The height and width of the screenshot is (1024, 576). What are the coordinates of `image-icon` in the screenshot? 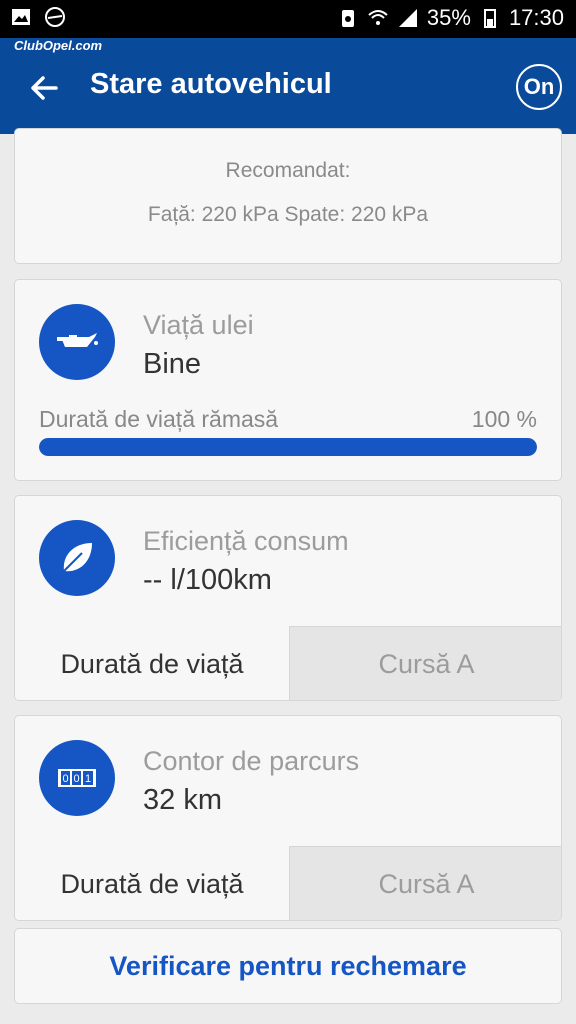 It's located at (21, 17).